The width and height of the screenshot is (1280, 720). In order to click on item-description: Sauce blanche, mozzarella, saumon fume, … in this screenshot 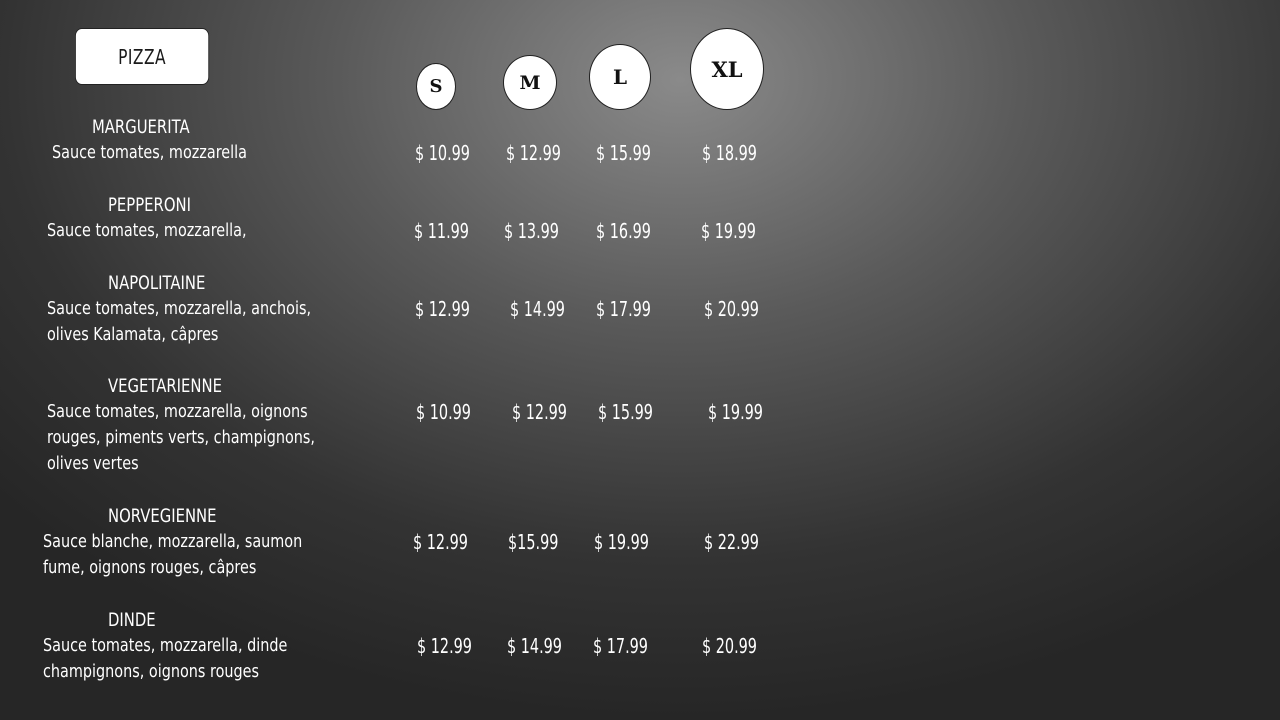, I will do `click(172, 555)`.